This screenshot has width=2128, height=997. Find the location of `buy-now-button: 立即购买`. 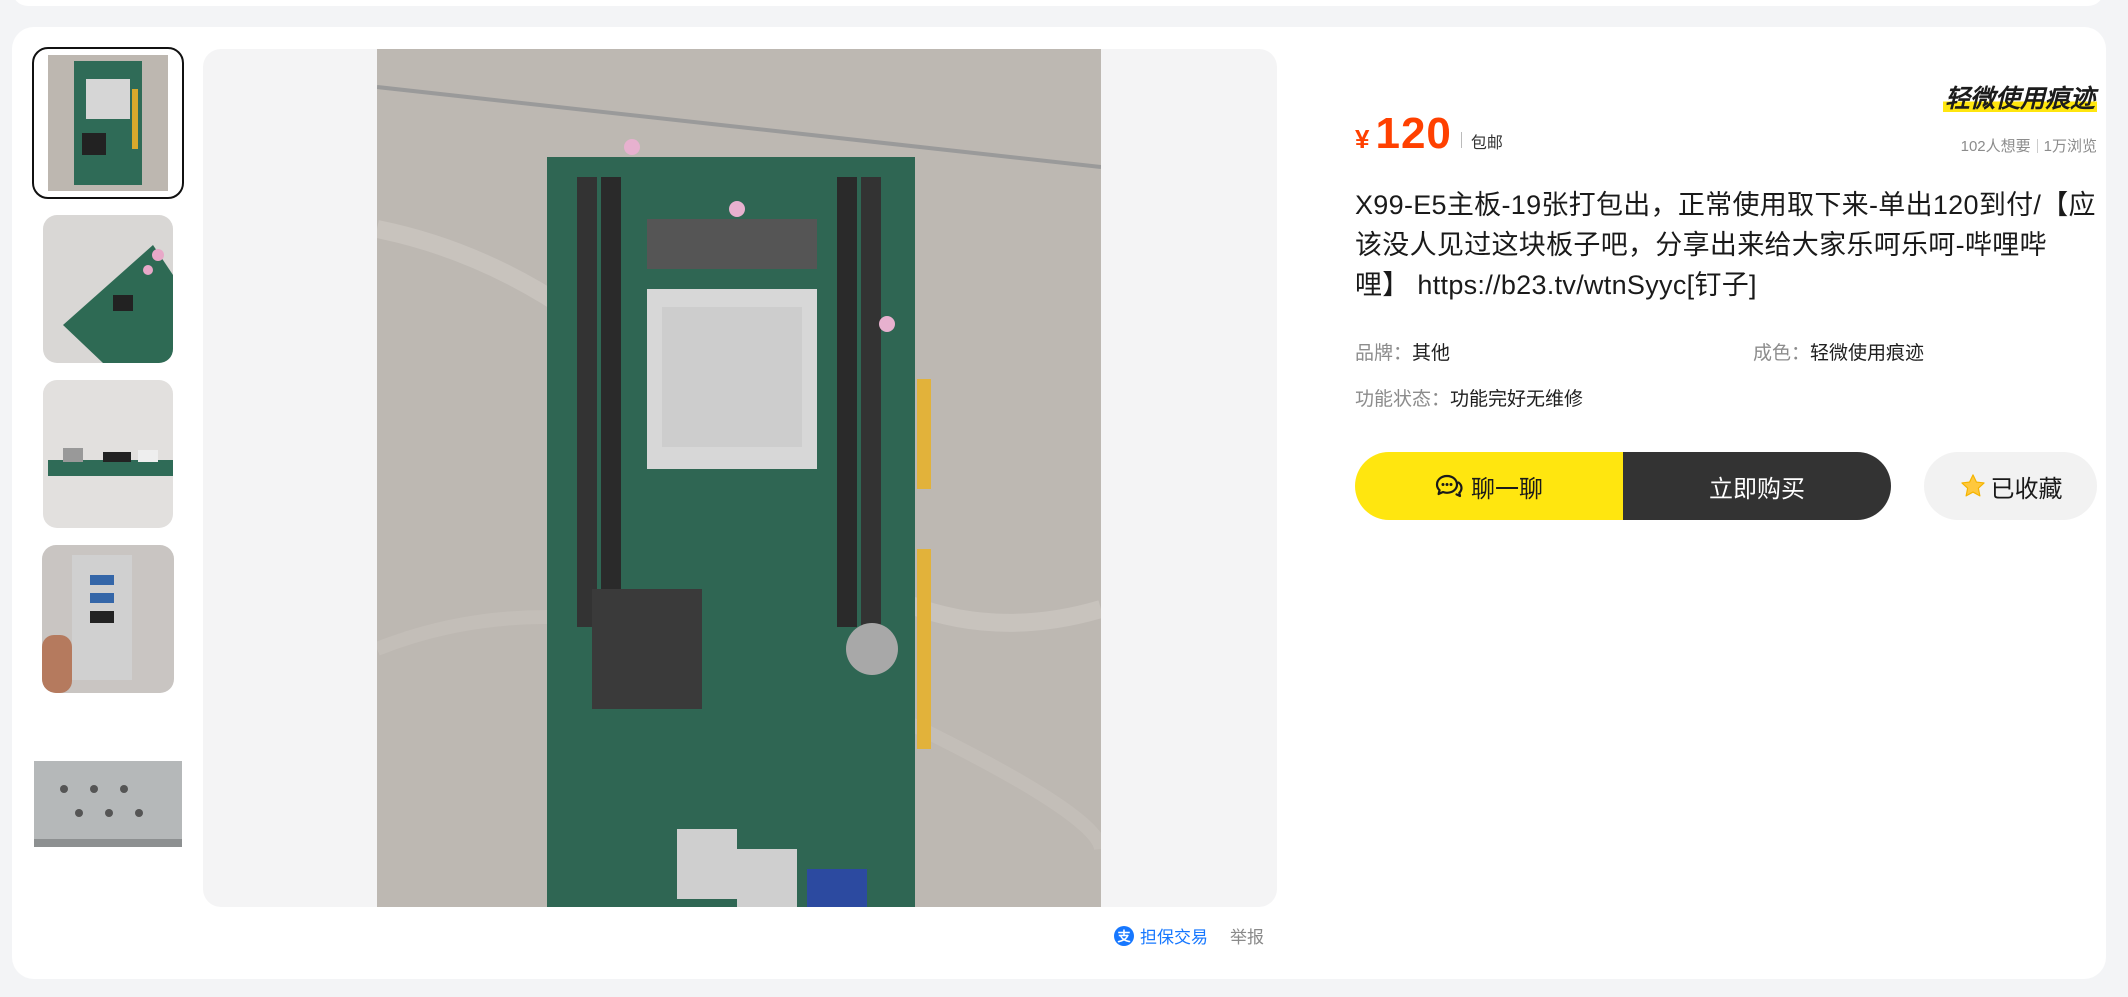

buy-now-button: 立即购买 is located at coordinates (1757, 486).